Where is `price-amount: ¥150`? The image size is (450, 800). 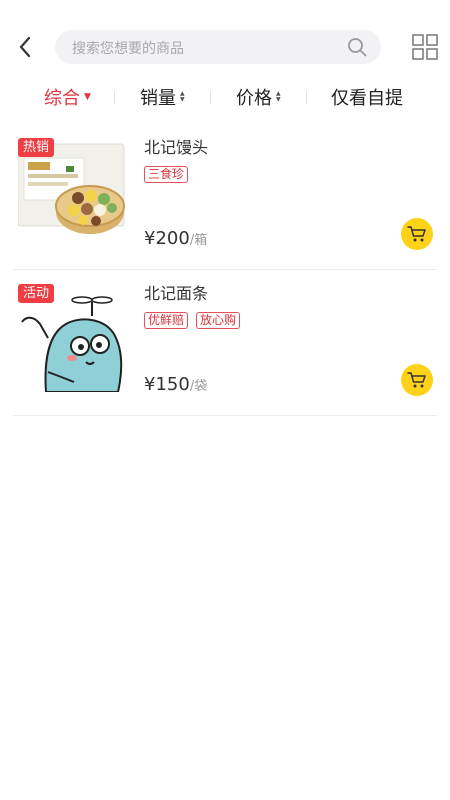
price-amount: ¥150 is located at coordinates (167, 384).